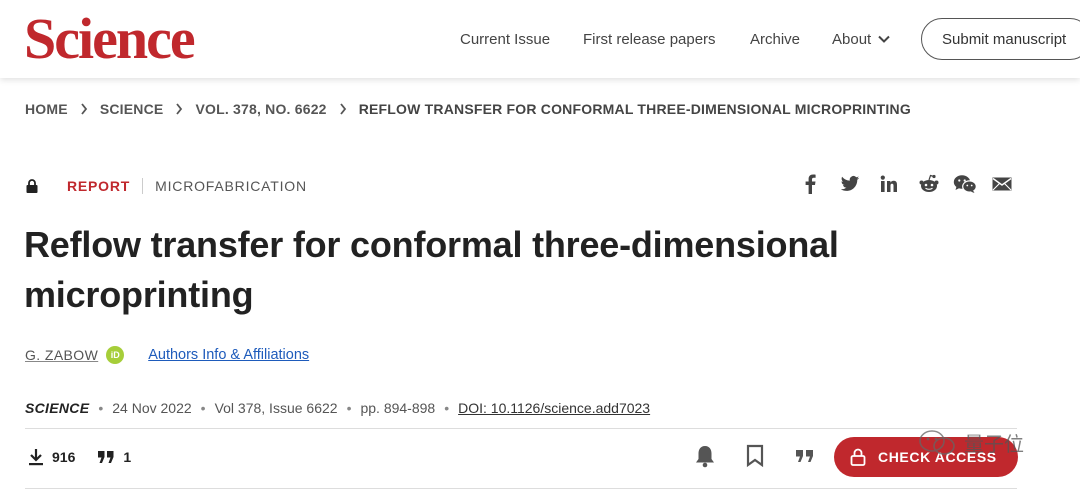 The width and height of the screenshot is (1080, 492). Describe the element at coordinates (79, 457) in the screenshot. I see `article-metrics: 916 1` at that location.